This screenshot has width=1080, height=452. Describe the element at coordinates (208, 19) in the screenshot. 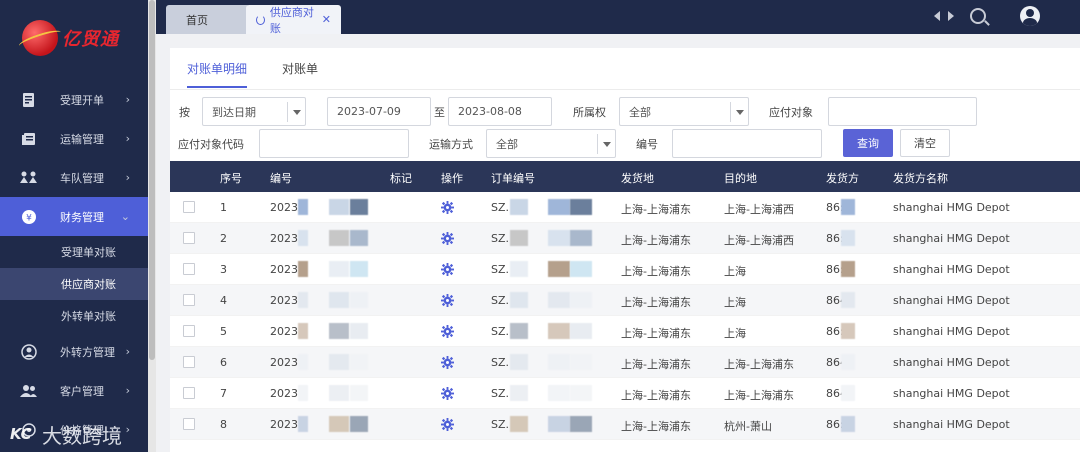

I see `tab-home: 首页` at that location.